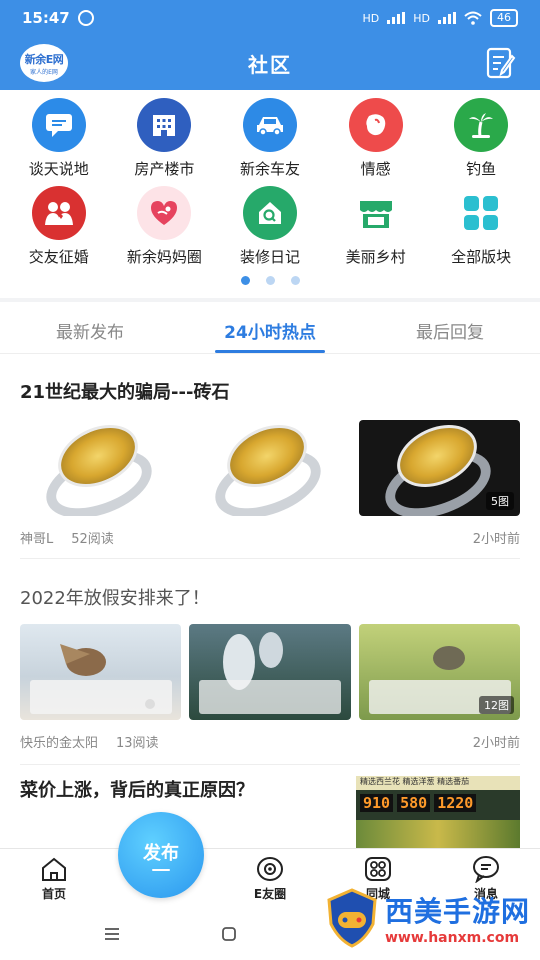  I want to click on publish-underline, so click(161, 870).